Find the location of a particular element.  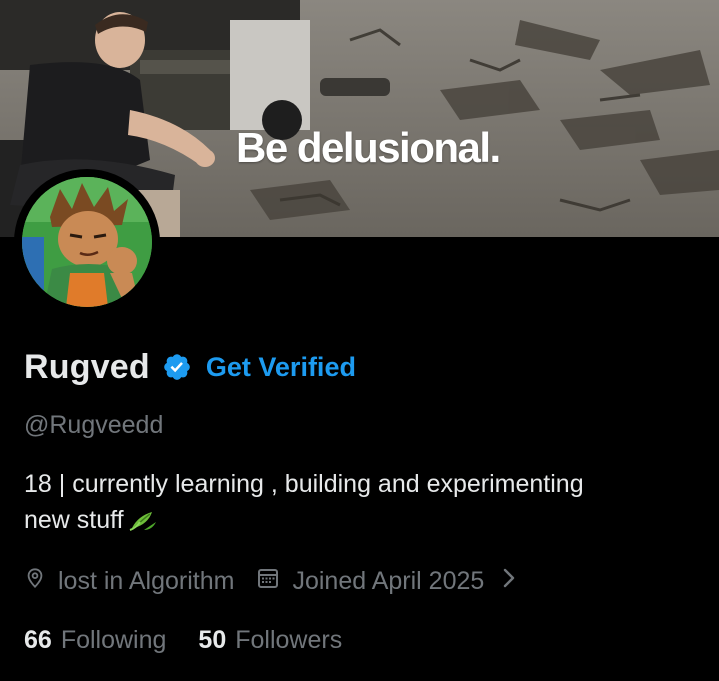

location-item: lost in Algorithm is located at coordinates (129, 581).